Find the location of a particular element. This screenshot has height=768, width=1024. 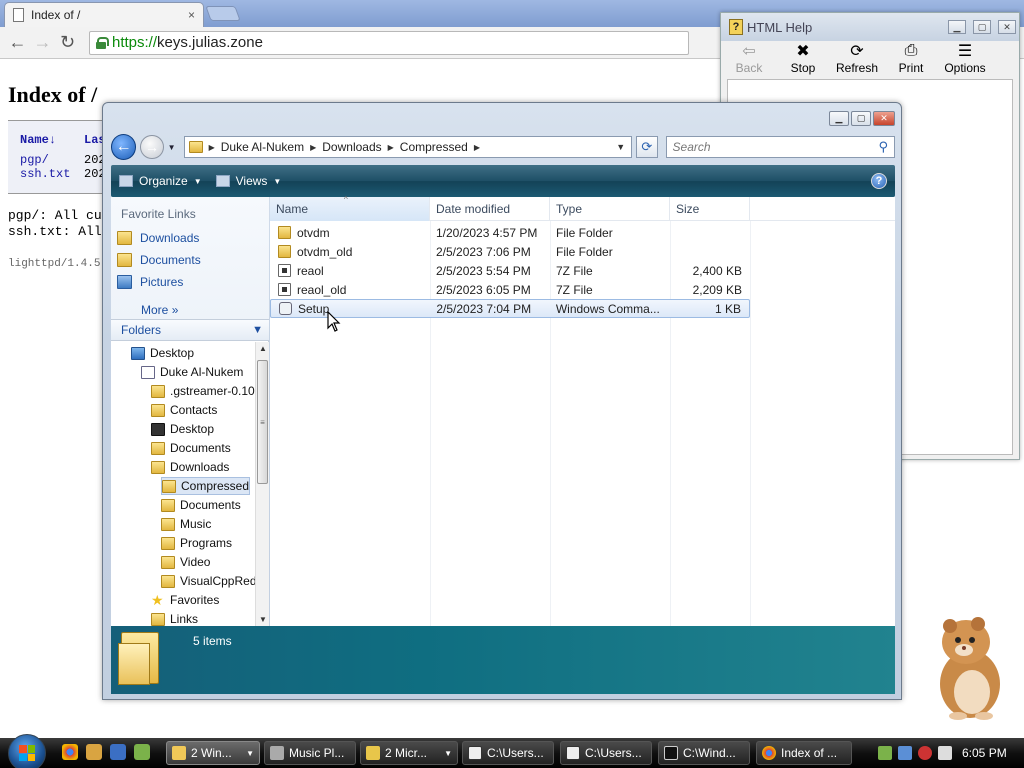

scroll-up-icon: ▲ is located at coordinates (263, 348).